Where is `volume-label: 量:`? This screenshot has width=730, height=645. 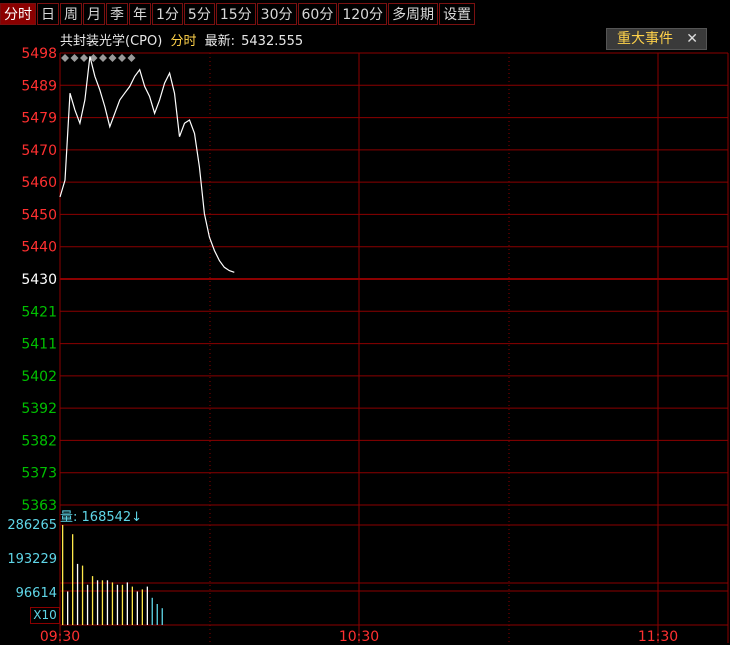
volume-label: 量: is located at coordinates (69, 517).